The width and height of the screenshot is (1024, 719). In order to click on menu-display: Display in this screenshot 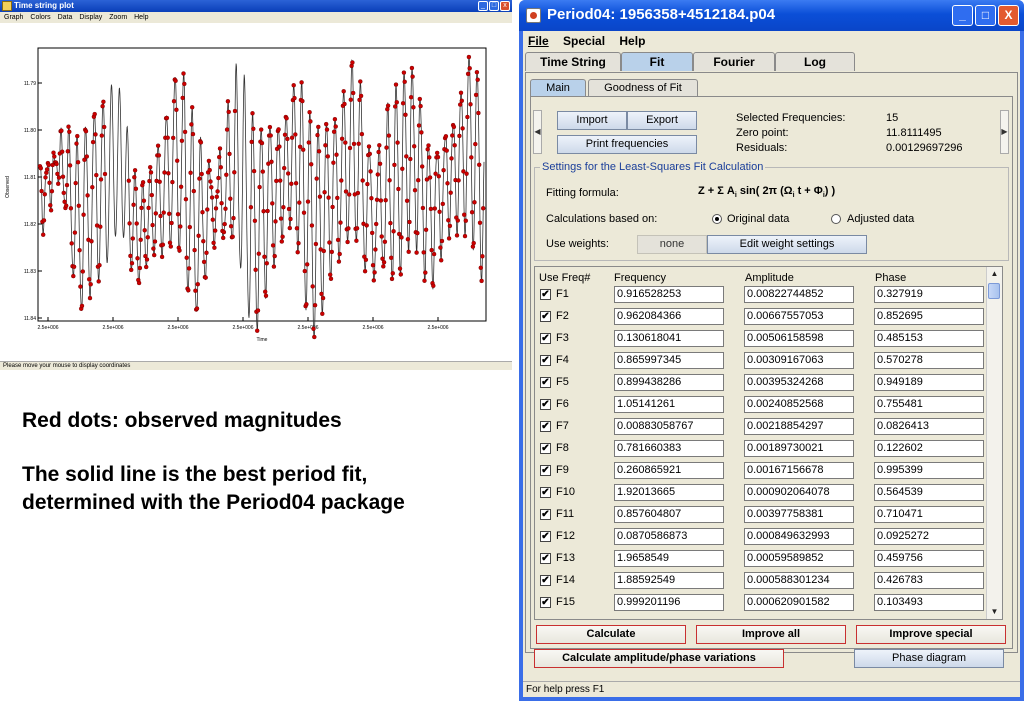, I will do `click(90, 17)`.